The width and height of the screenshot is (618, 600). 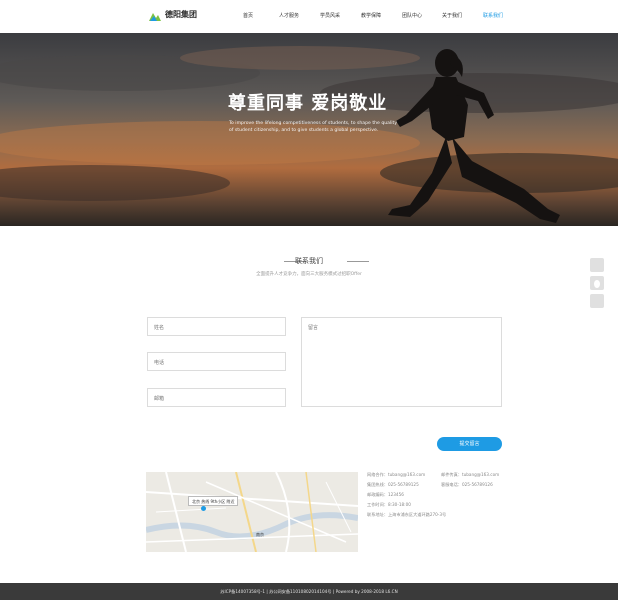 I want to click on message-placeholder: 留言, so click(x=313, y=328).